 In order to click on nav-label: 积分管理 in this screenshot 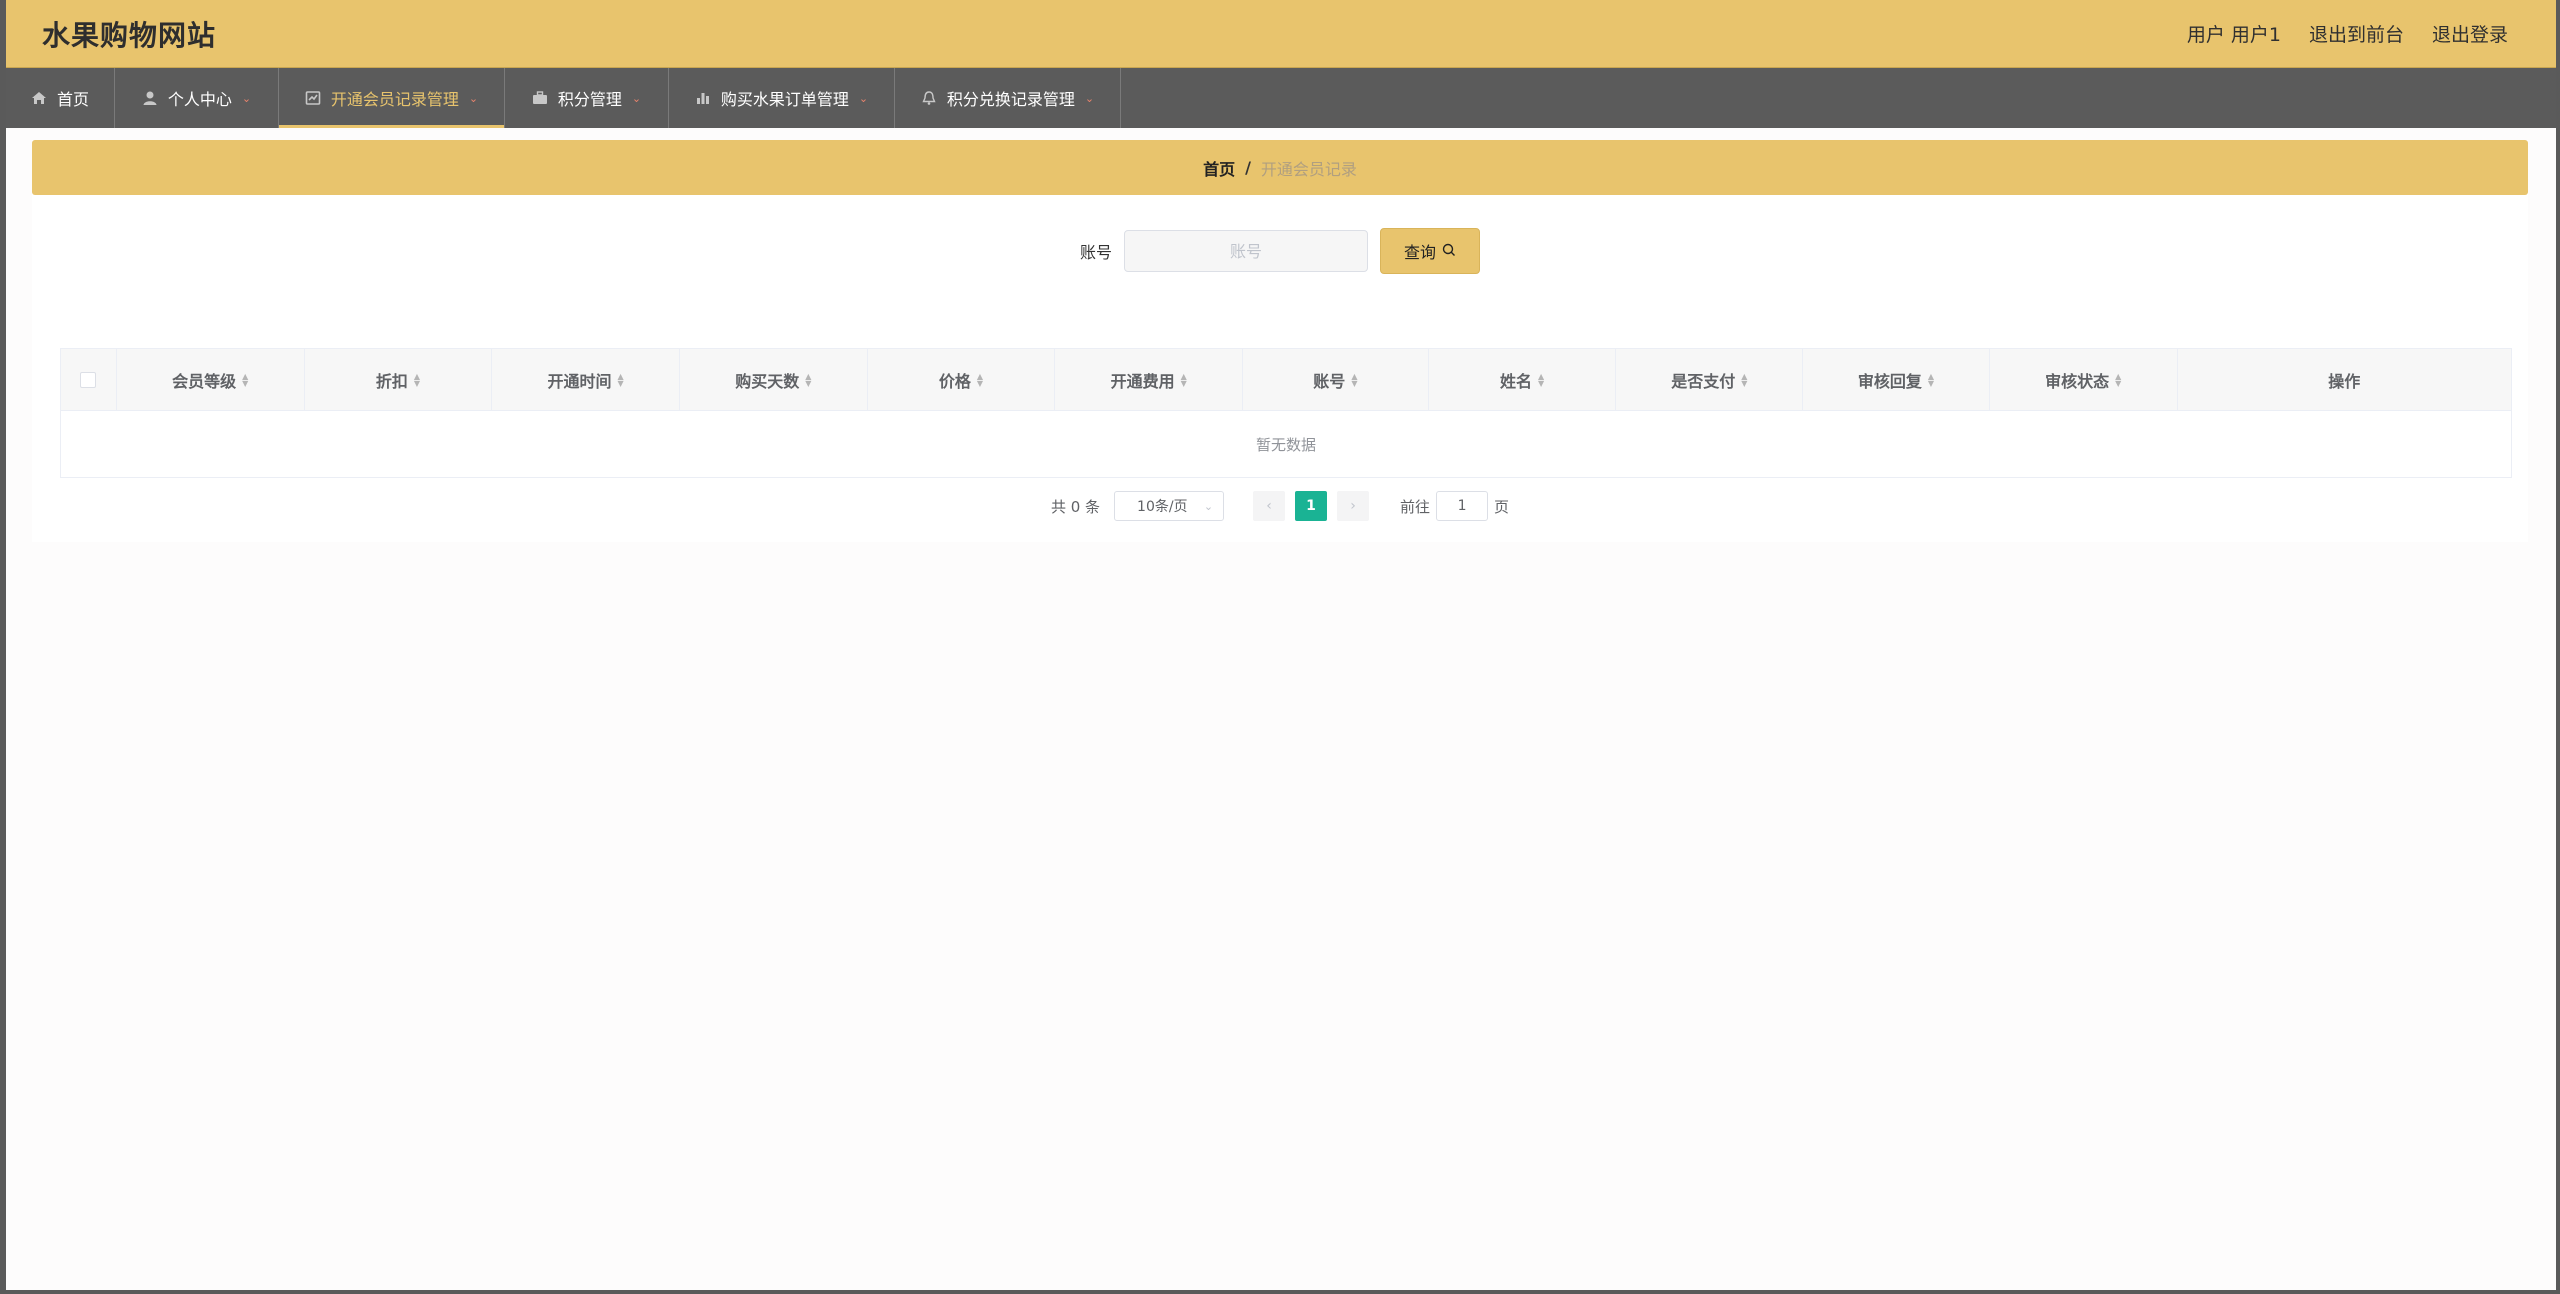, I will do `click(589, 99)`.